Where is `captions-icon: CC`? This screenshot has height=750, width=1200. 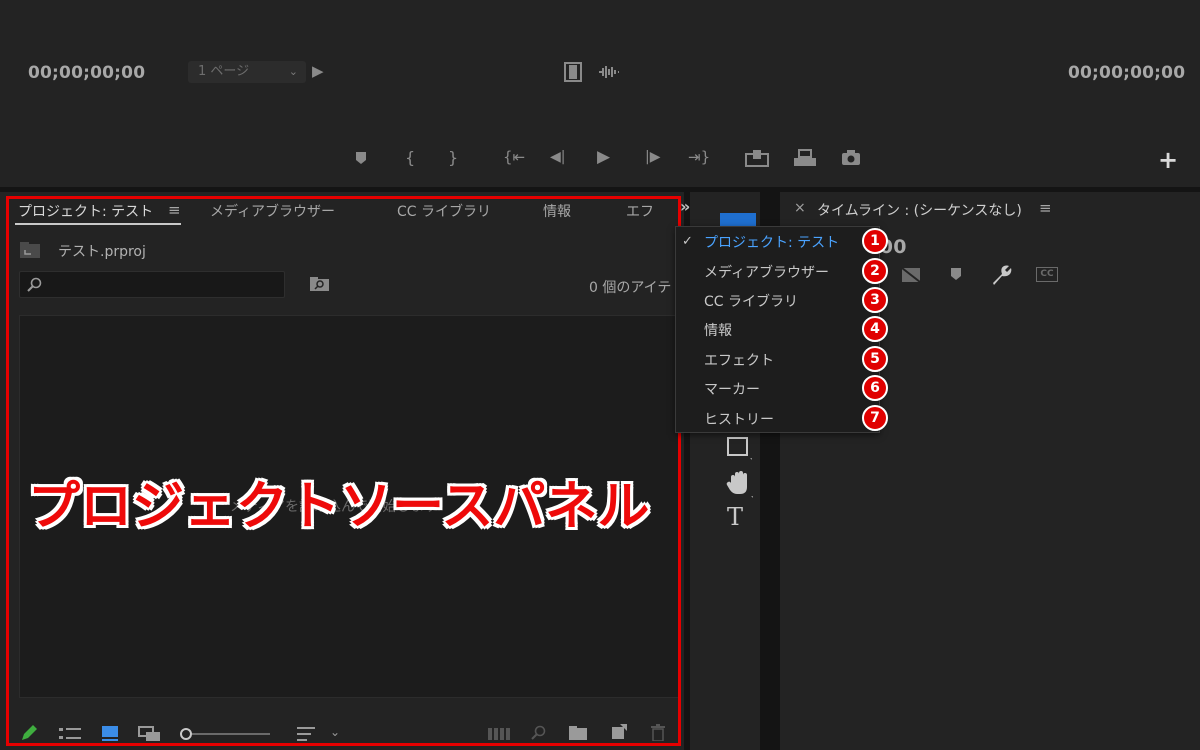
captions-icon: CC is located at coordinates (1047, 274).